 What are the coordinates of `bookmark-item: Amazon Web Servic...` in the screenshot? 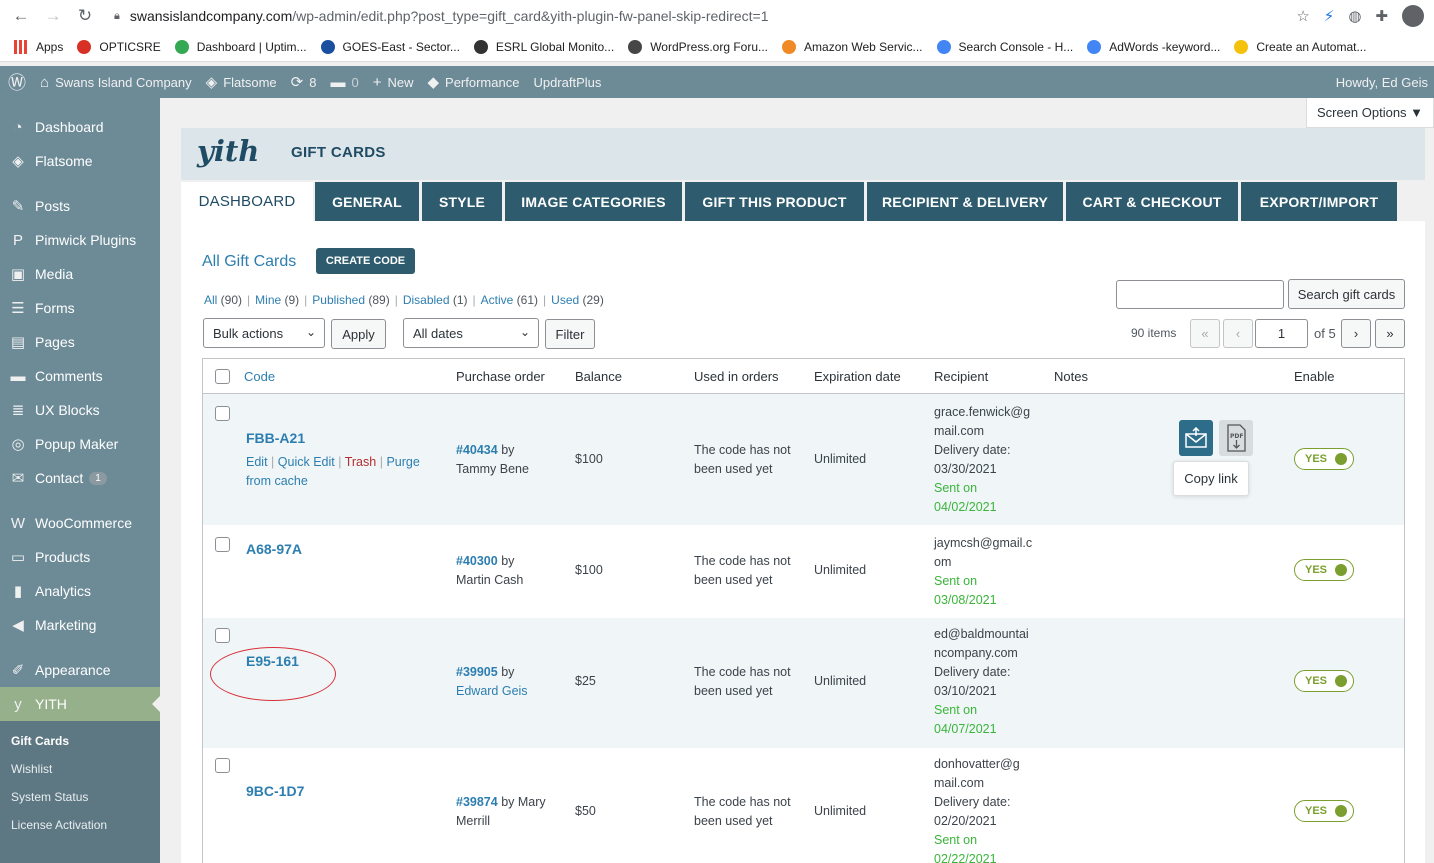 It's located at (852, 46).